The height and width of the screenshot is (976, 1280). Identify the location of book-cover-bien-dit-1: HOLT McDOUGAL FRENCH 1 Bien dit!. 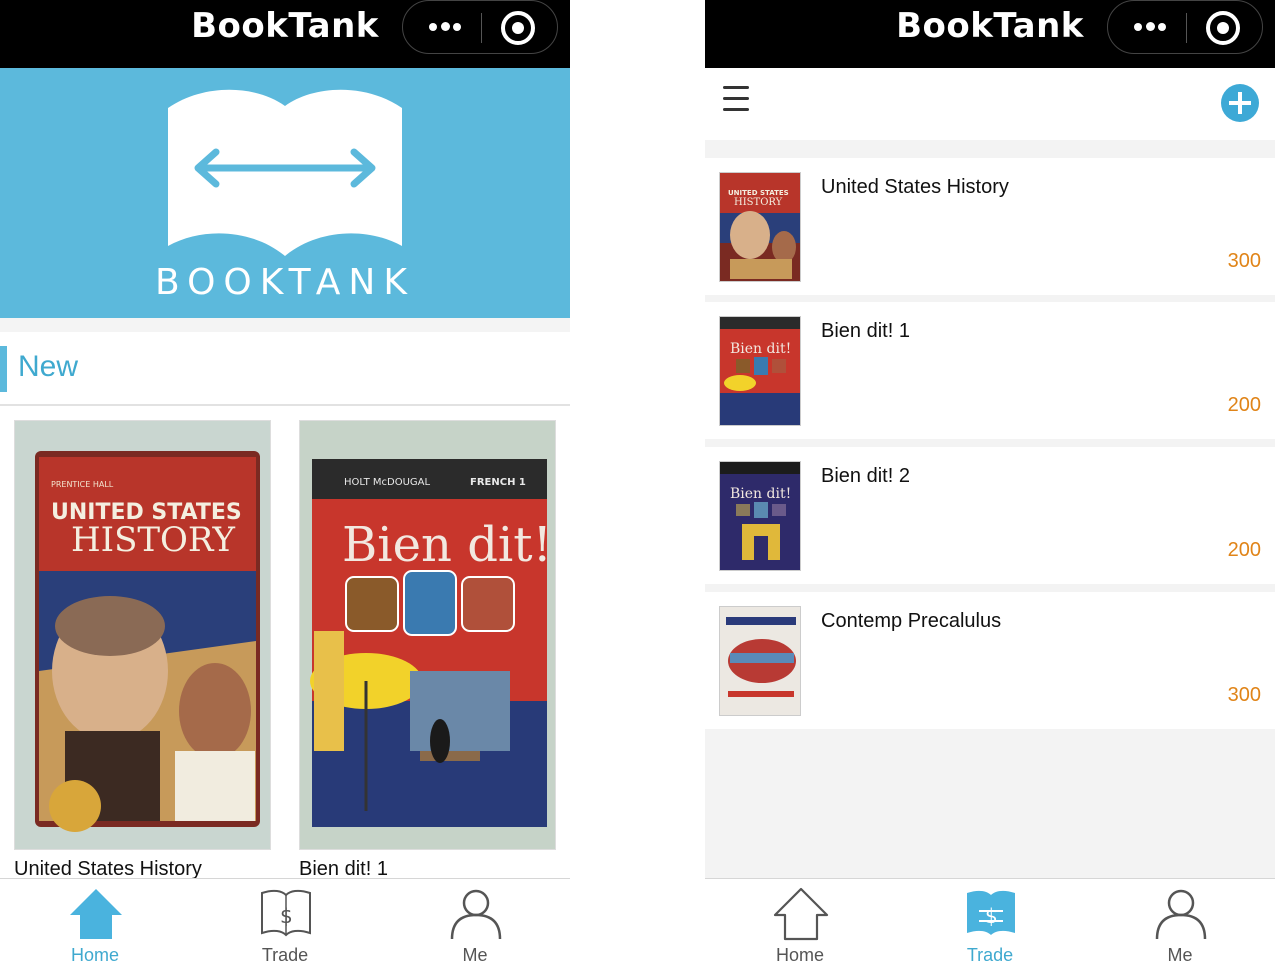
(427, 635).